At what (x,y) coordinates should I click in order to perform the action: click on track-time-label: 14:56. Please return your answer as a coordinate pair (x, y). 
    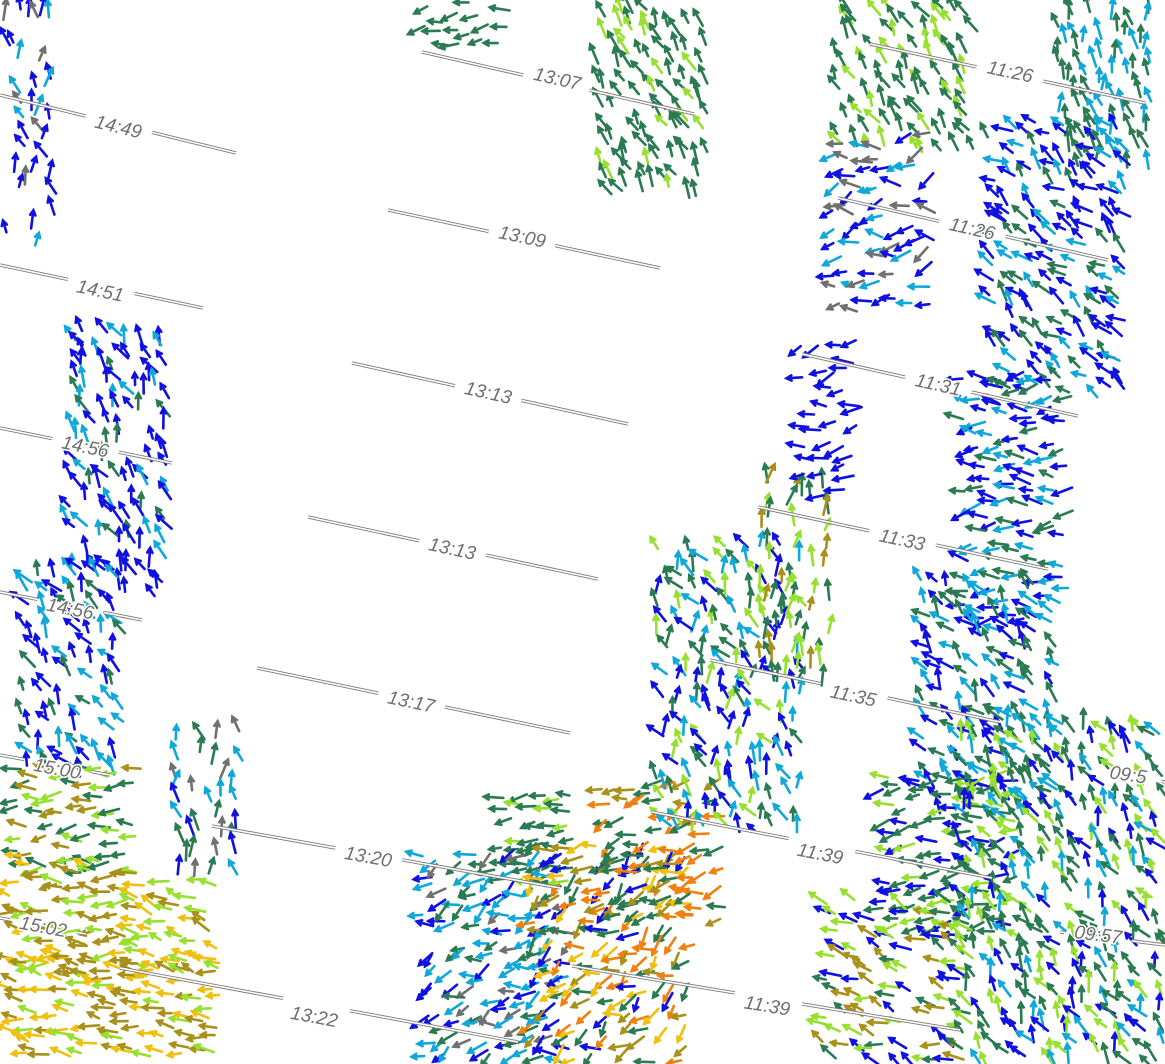
    Looking at the image, I should click on (85, 447).